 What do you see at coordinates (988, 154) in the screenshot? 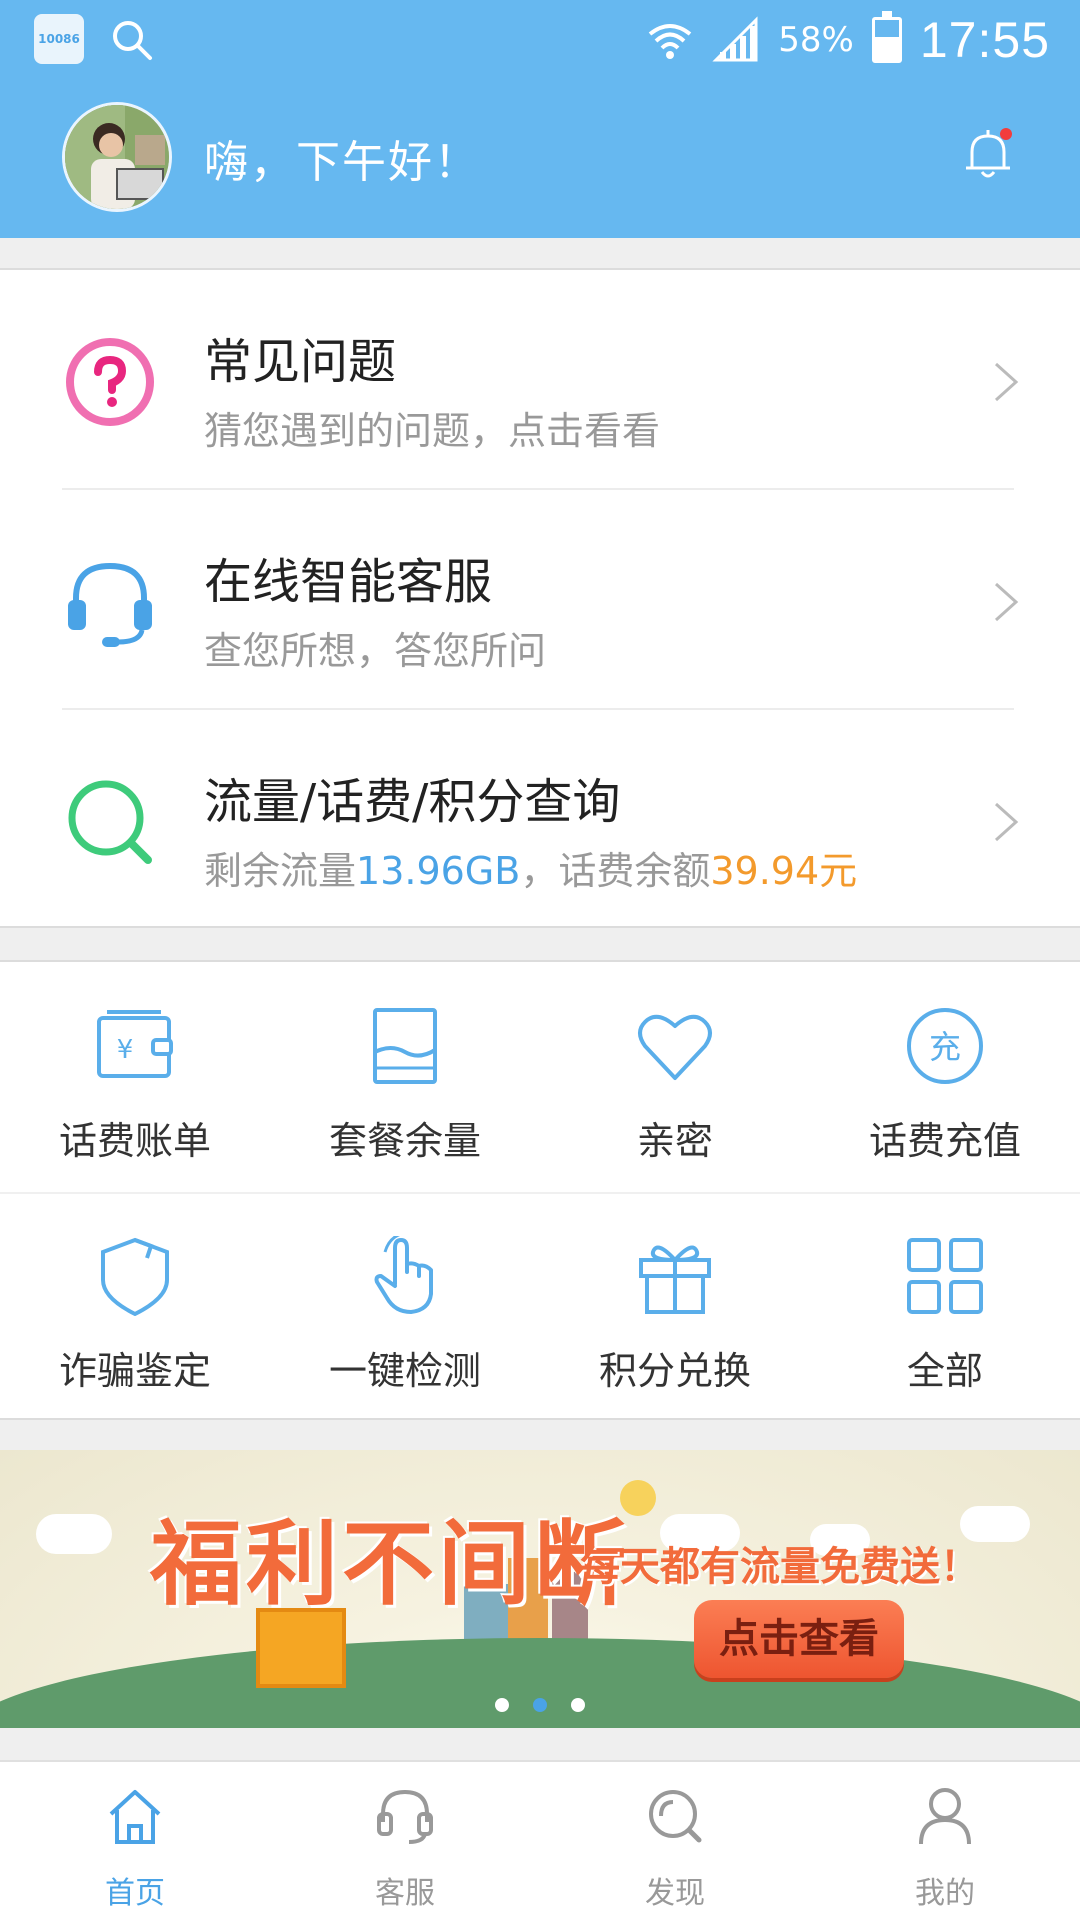
I see `notification-bell-icon` at bounding box center [988, 154].